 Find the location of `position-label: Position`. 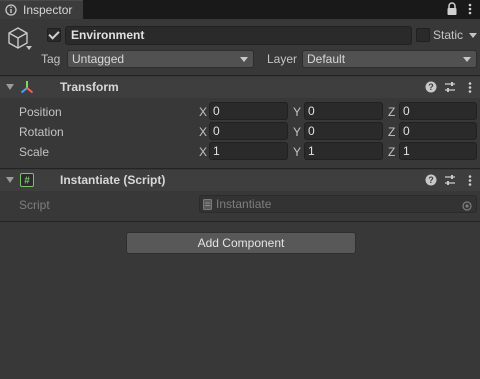

position-label: Position is located at coordinates (40, 112).